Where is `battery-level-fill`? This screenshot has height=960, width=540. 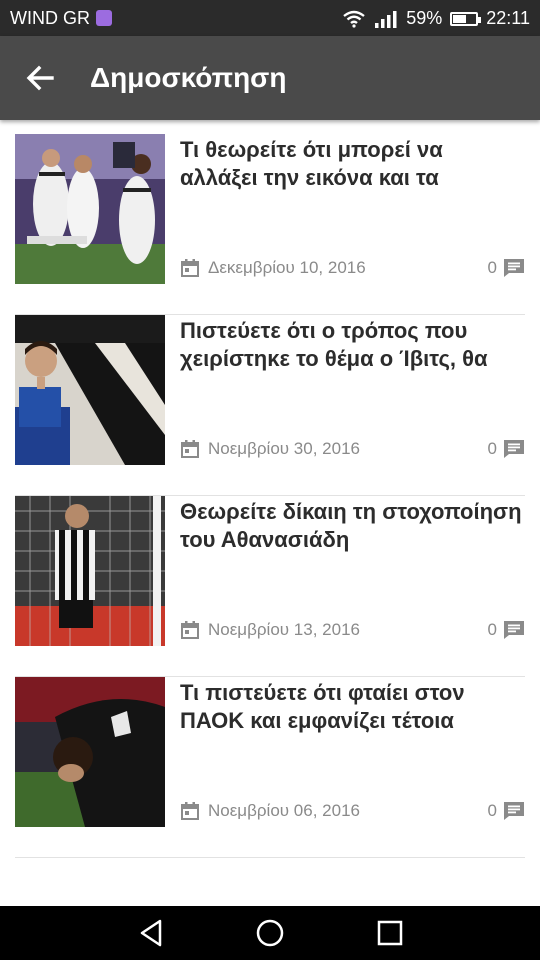
battery-level-fill is located at coordinates (460, 18).